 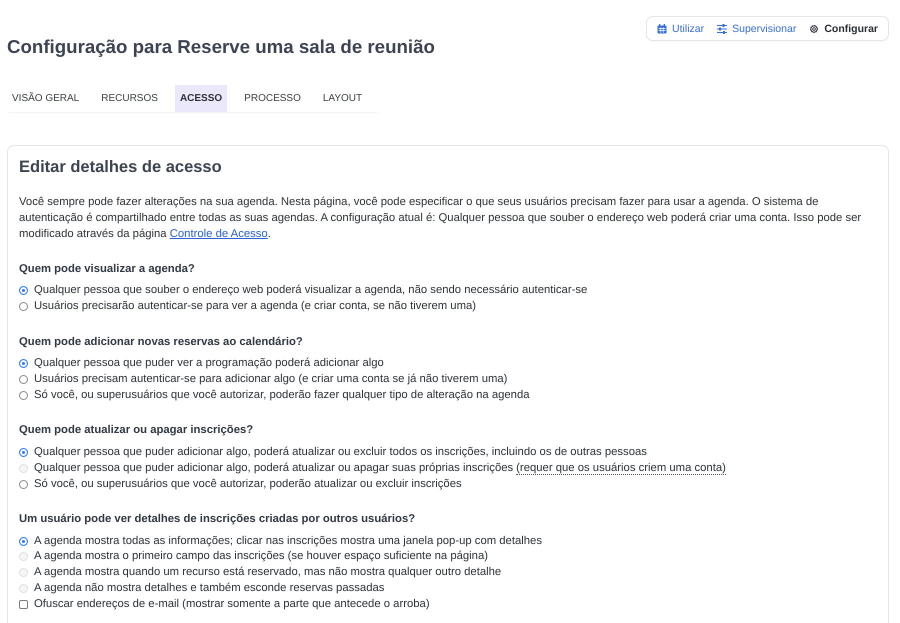 I want to click on option-label: Só você, ou superusuários que você autorizar, poderão fazer qualquer tipo de alteração na agenda, so click(x=282, y=395).